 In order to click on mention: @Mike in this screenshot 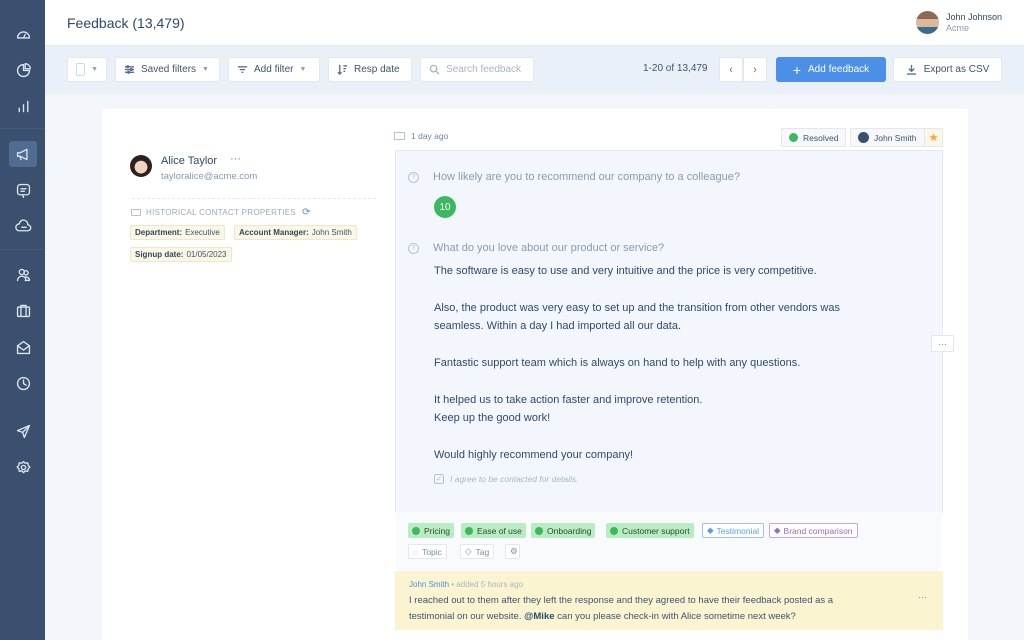, I will do `click(539, 616)`.